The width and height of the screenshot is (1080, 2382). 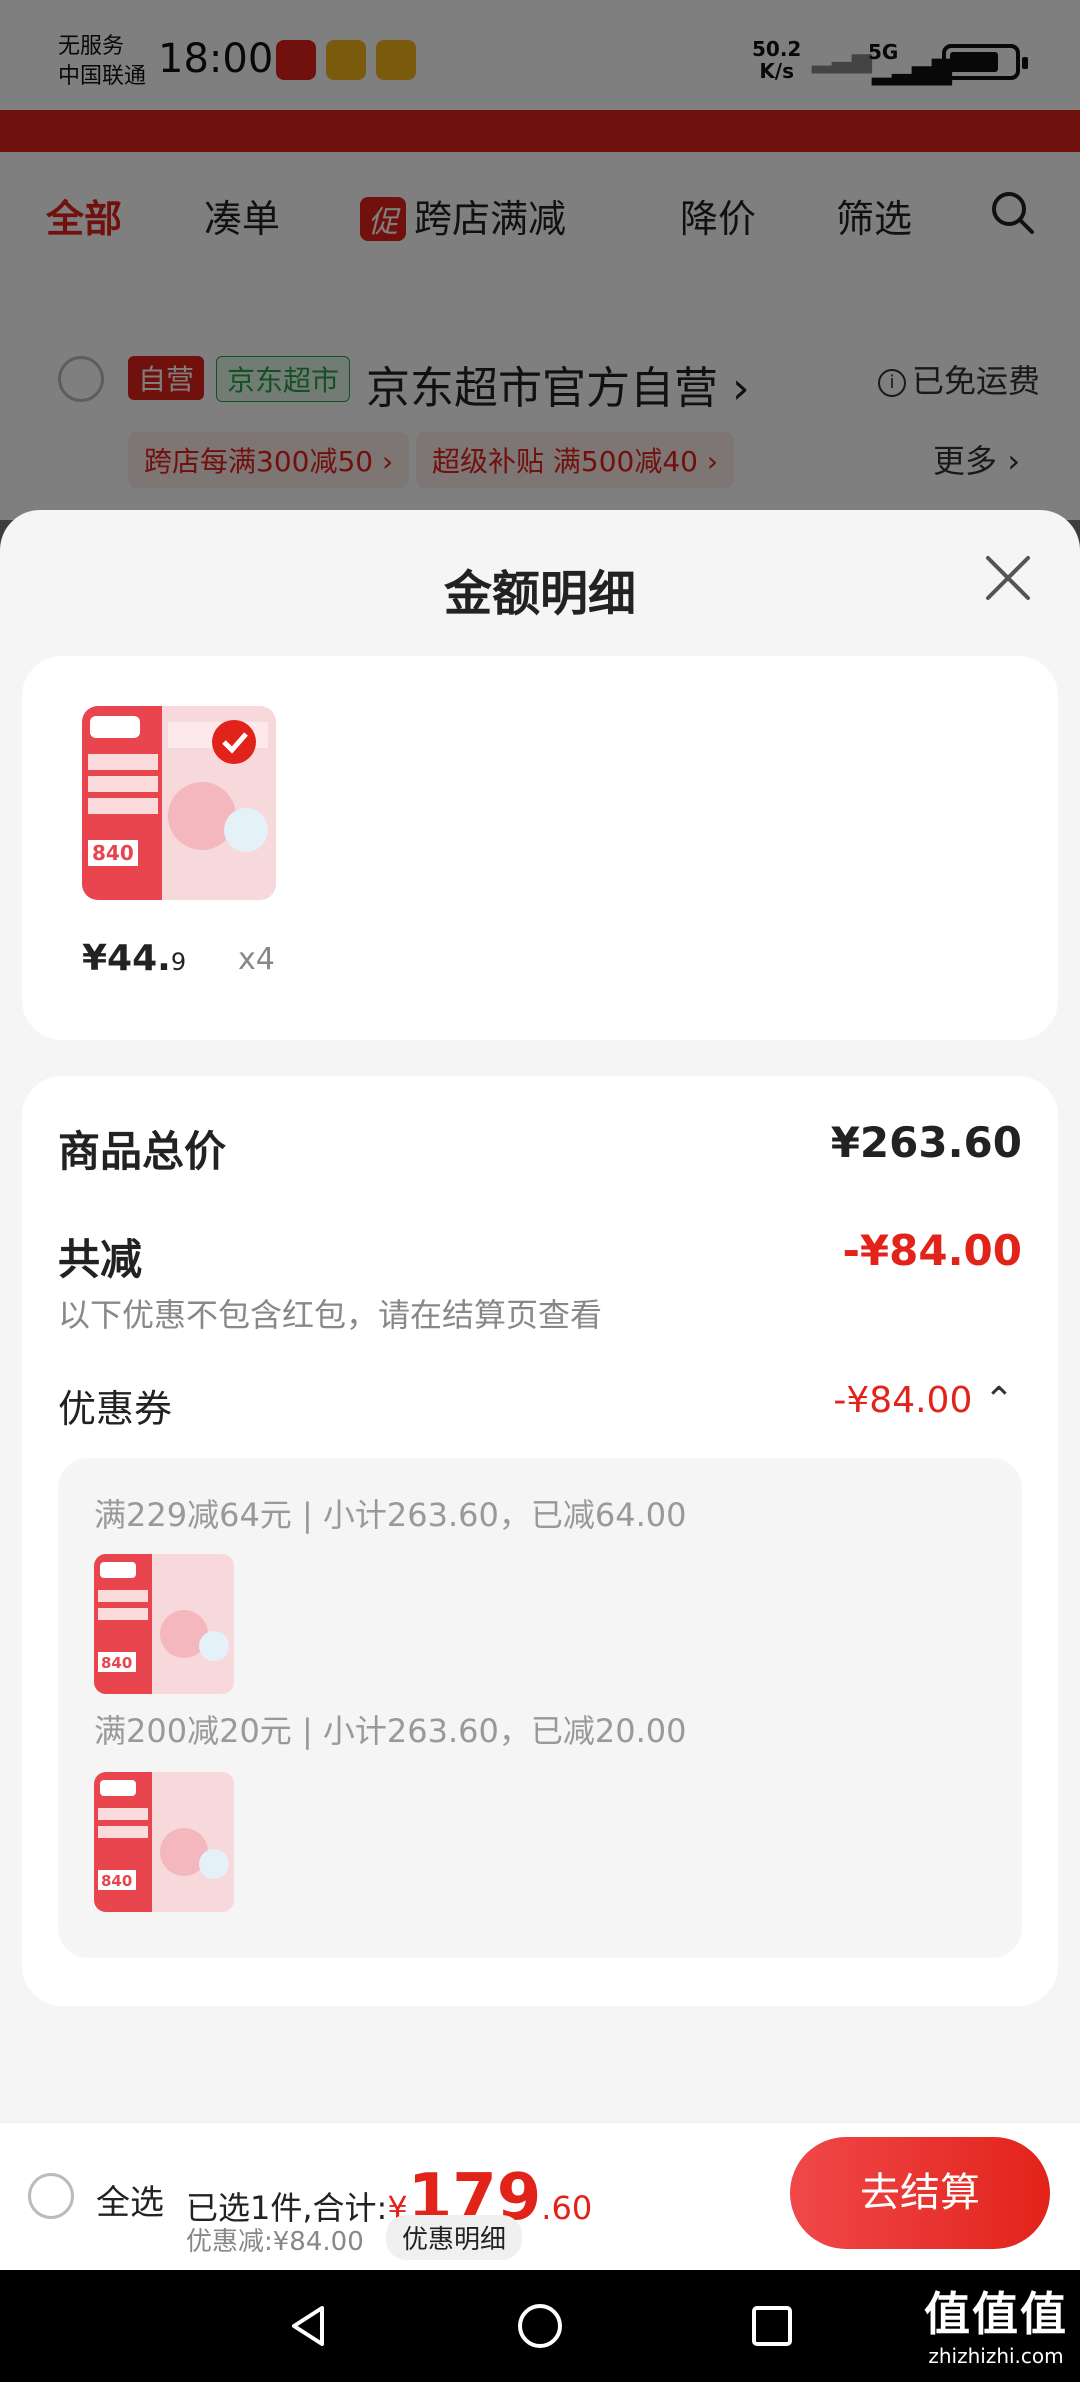 I want to click on site-watermark: 值值值 zhizhizhi.com, so click(x=996, y=2323).